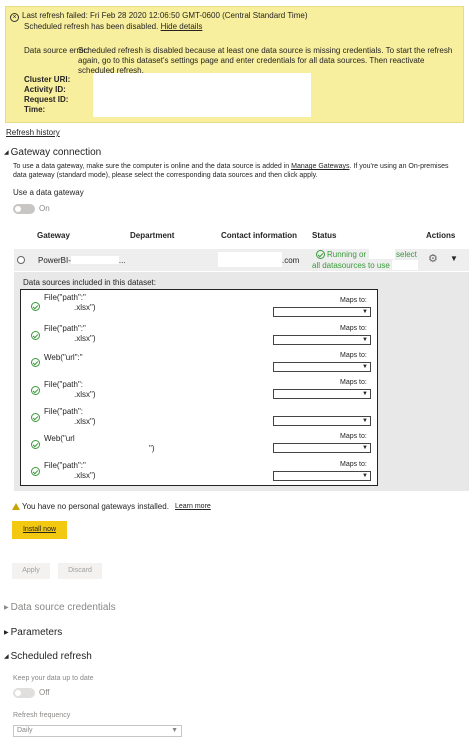  Describe the element at coordinates (182, 26) in the screenshot. I see `hide-details-link: Hide details` at that location.